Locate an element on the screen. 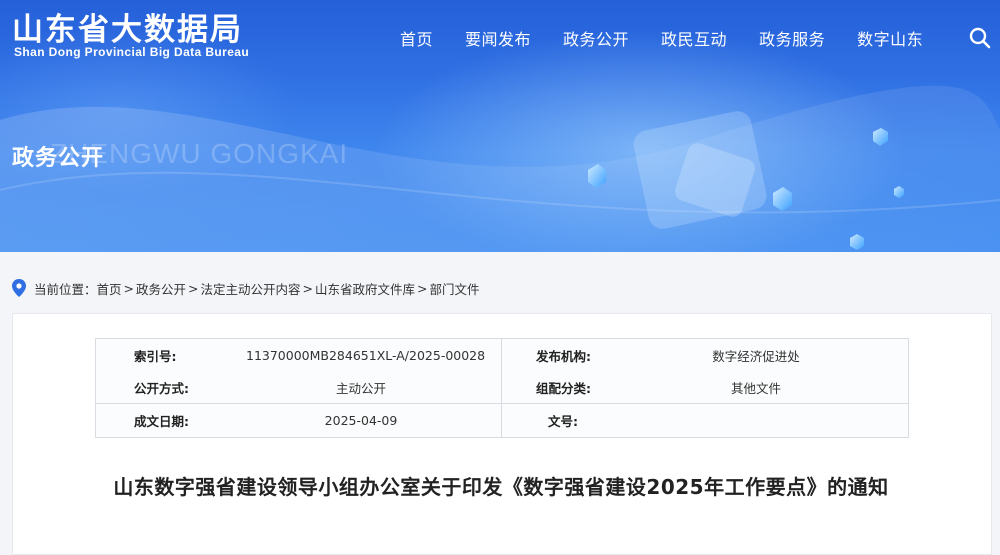 This screenshot has height=555, width=1000. nav-item-news: 要闻发布 is located at coordinates (498, 38).